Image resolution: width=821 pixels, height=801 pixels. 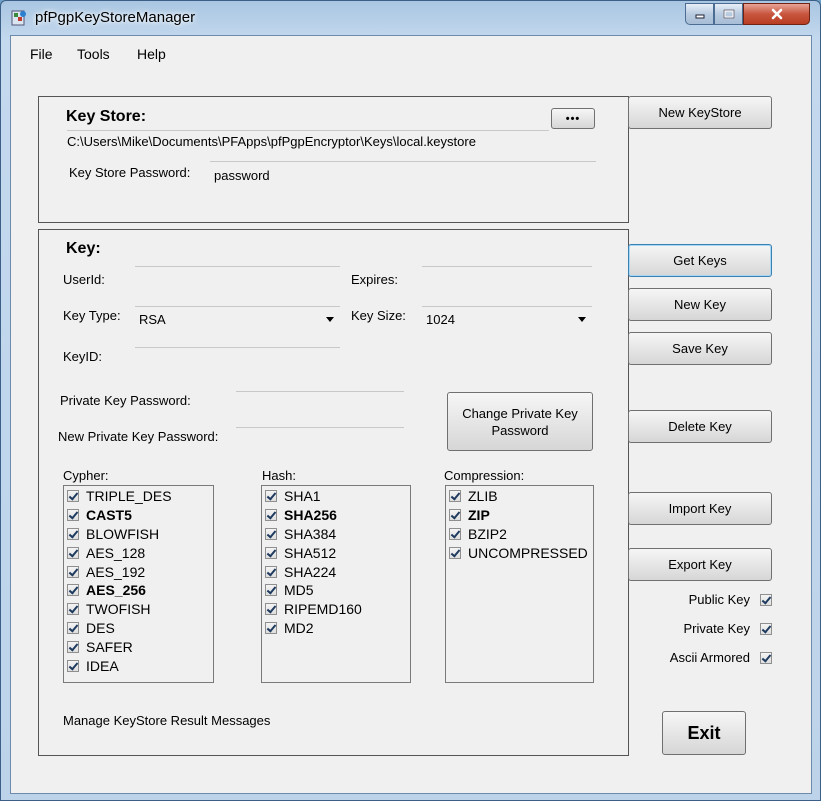 I want to click on expires-field, so click(x=507, y=277).